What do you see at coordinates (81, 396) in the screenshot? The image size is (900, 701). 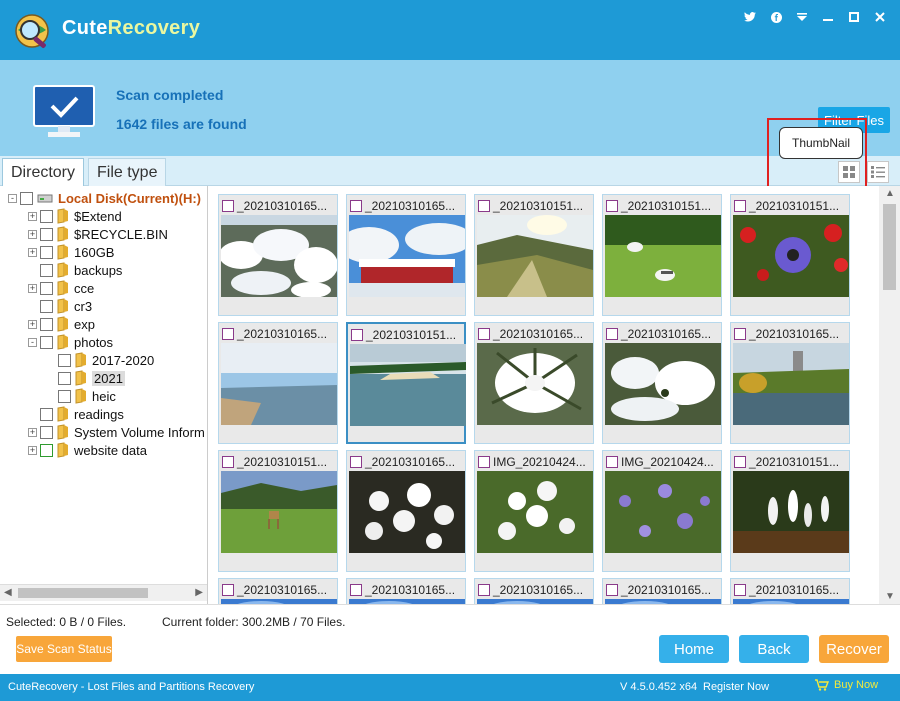 I see `tree-node: heic` at bounding box center [81, 396].